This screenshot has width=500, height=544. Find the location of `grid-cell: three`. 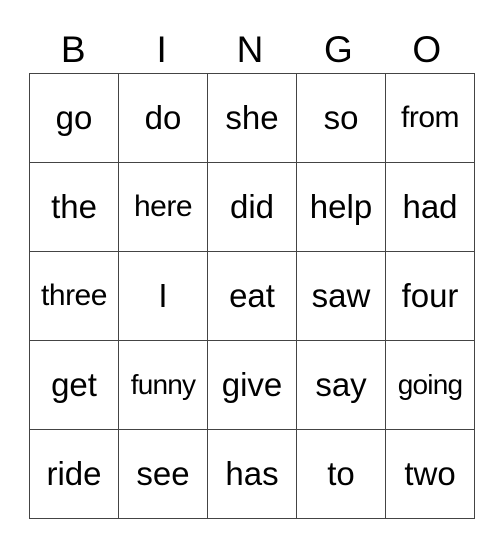

grid-cell: three is located at coordinates (74, 296).